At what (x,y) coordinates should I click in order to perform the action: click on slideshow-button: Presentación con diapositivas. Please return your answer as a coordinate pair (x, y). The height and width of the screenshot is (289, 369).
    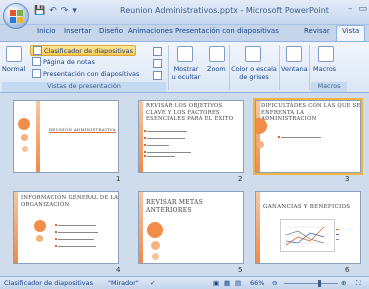
    Looking at the image, I should click on (85, 73).